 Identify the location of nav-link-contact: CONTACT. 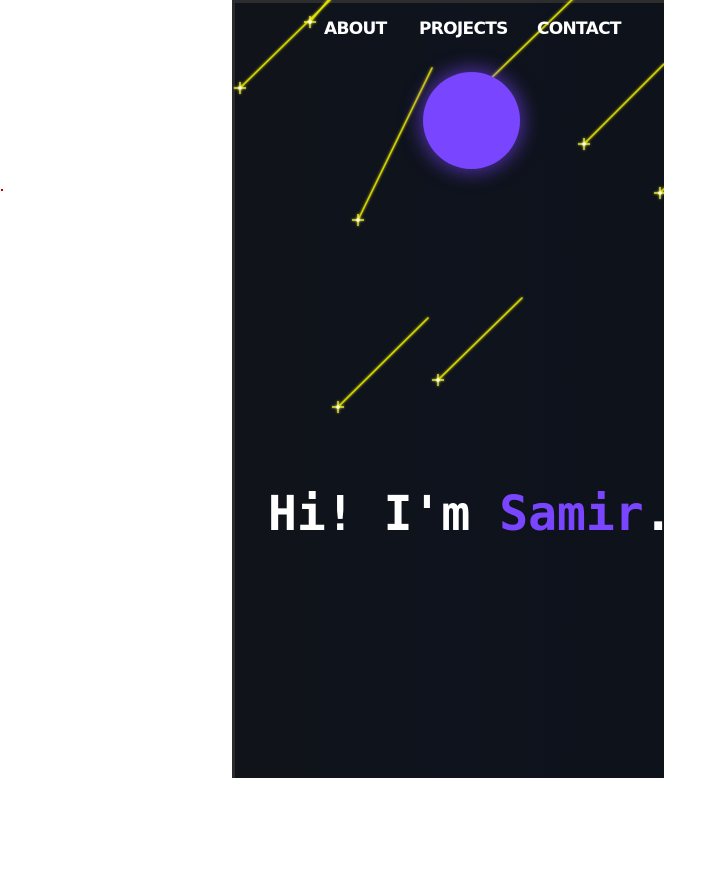
(579, 29).